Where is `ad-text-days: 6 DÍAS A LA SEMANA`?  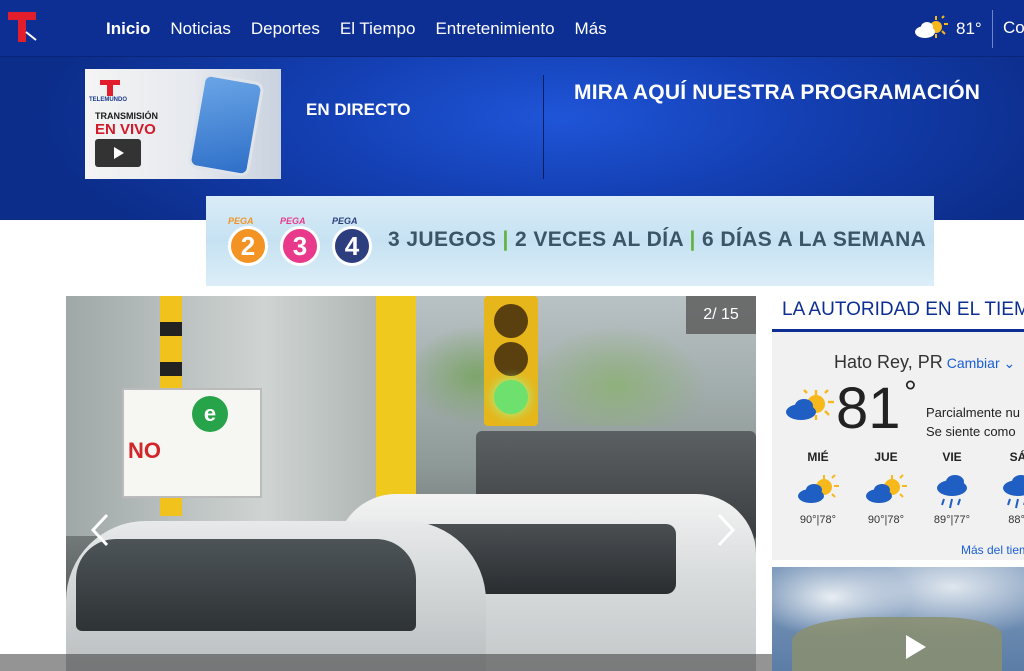
ad-text-days: 6 DÍAS A LA SEMANA is located at coordinates (814, 239).